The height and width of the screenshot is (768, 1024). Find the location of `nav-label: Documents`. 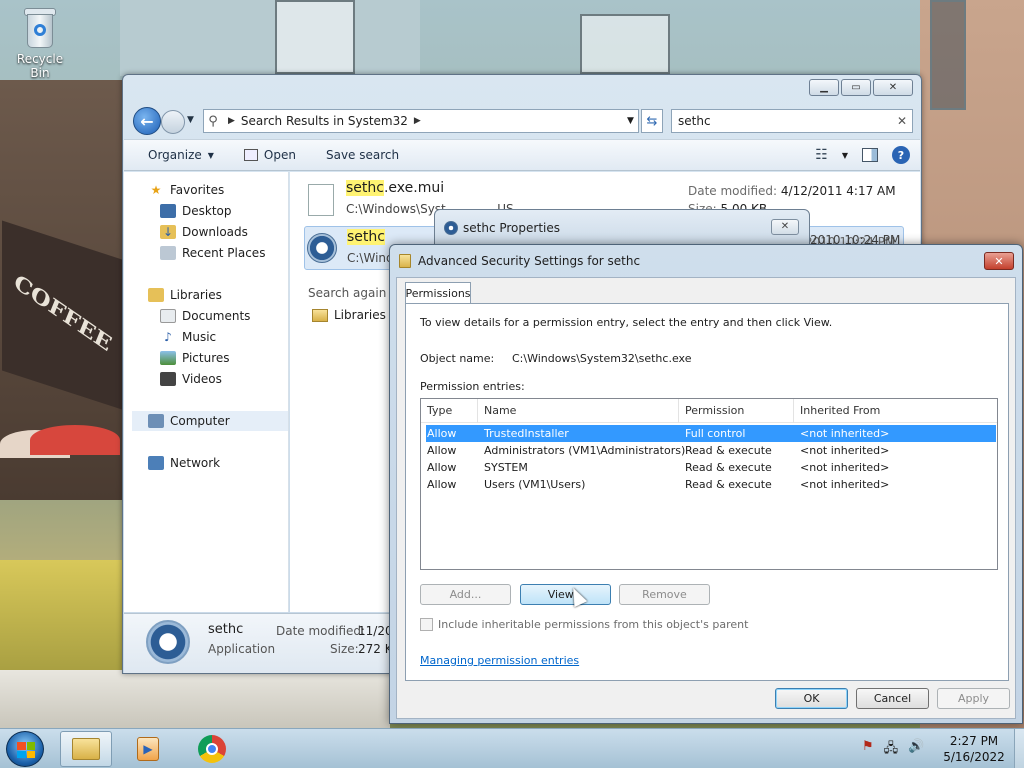

nav-label: Documents is located at coordinates (216, 316).